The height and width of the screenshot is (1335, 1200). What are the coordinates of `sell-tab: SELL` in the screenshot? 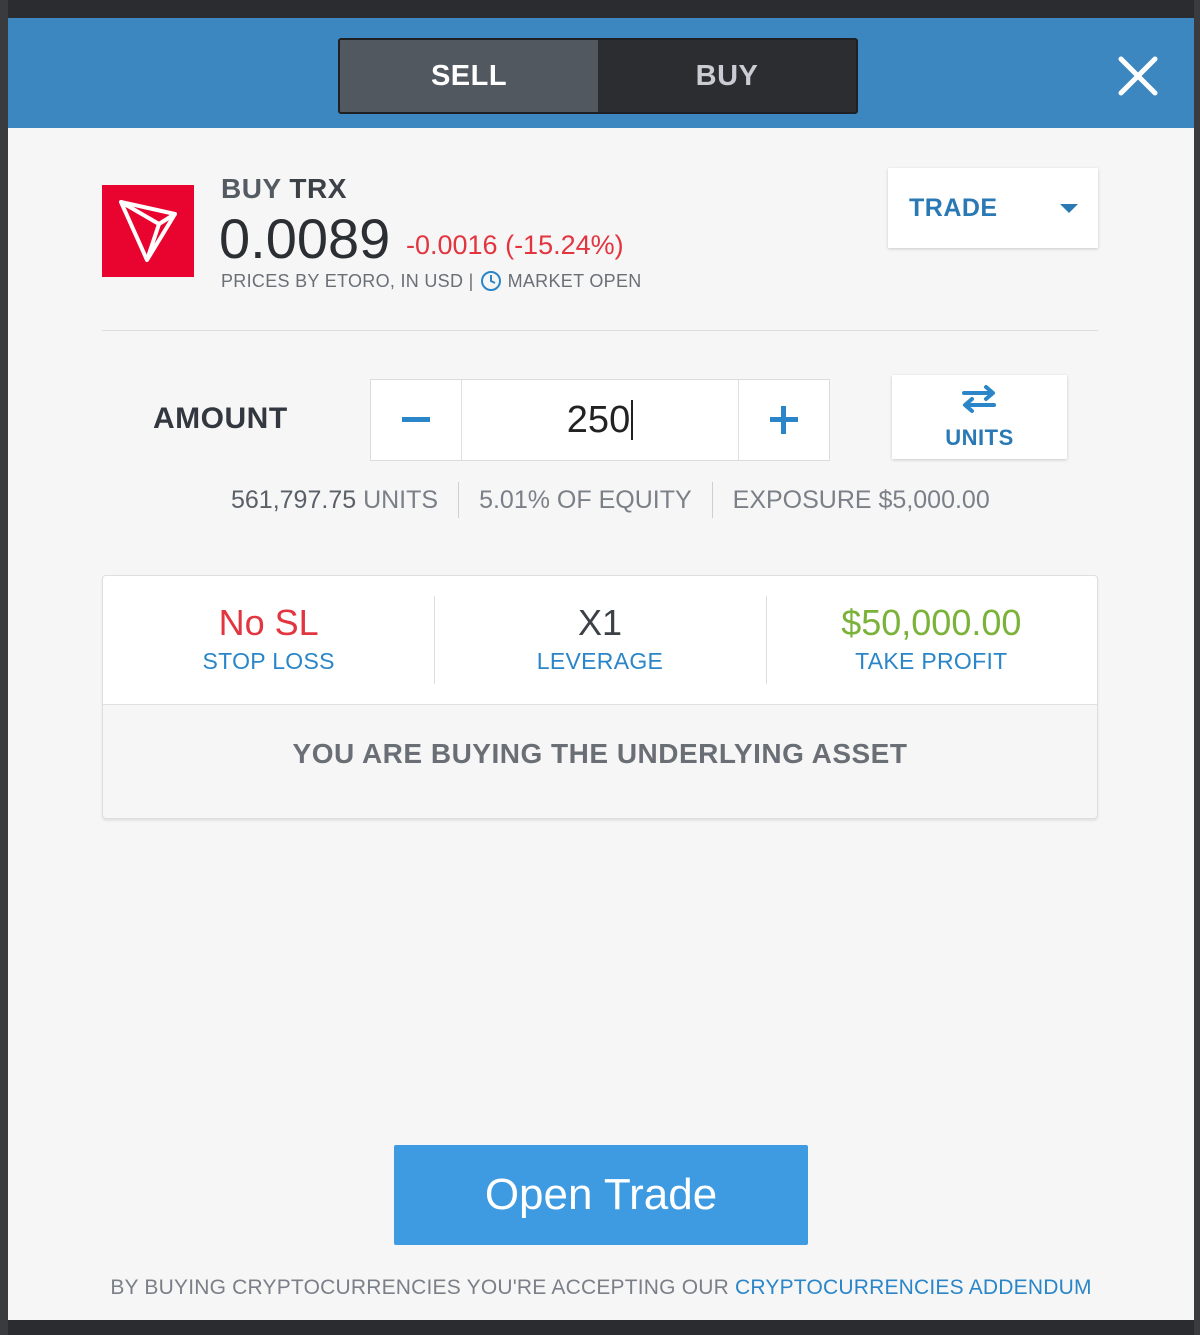 It's located at (469, 76).